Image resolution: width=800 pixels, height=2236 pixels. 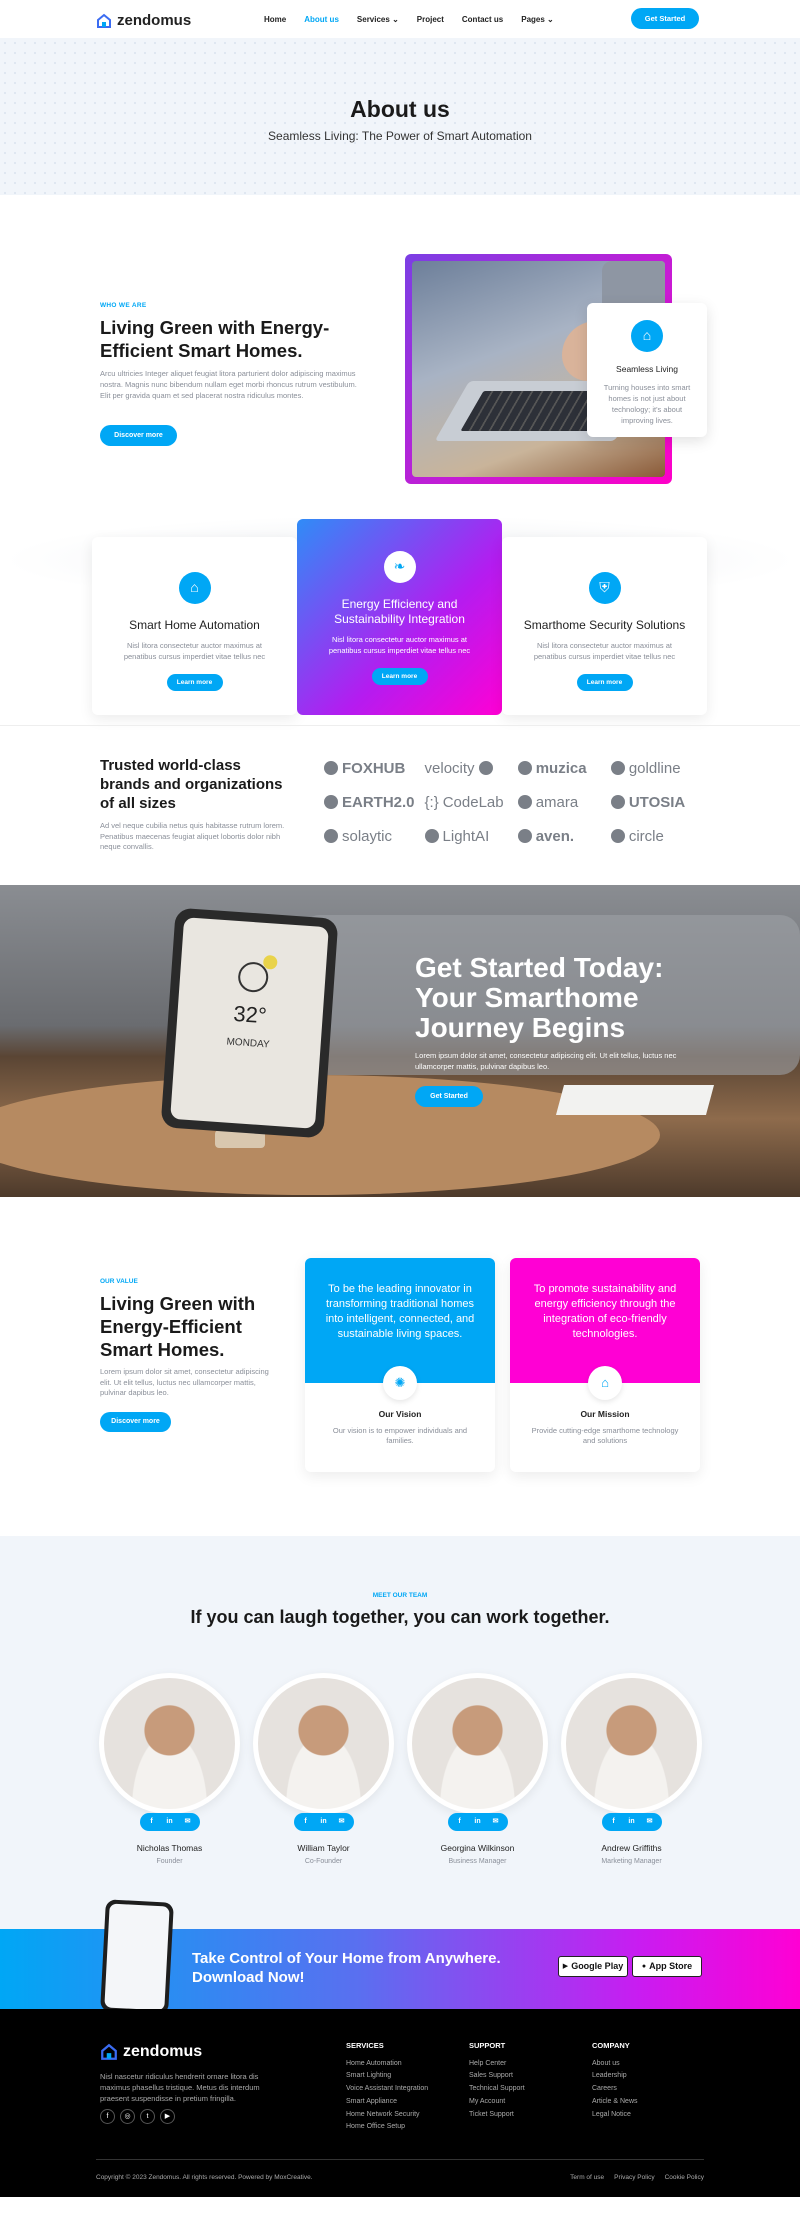 I want to click on footer-link: Careers, so click(x=615, y=2089).